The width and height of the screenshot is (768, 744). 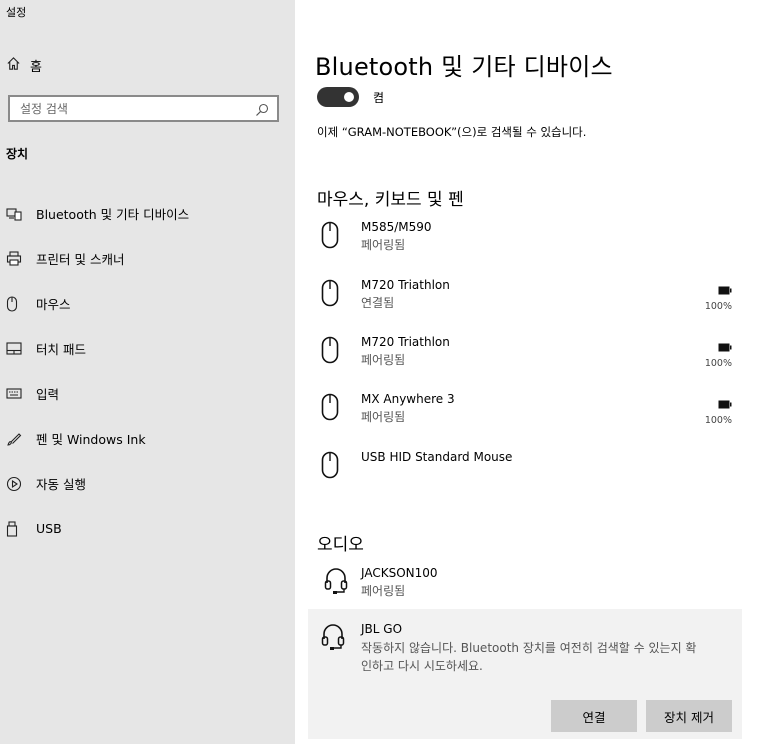 What do you see at coordinates (531, 358) in the screenshot?
I see `device-row: M720 Triathlon 페어링됨 100%` at bounding box center [531, 358].